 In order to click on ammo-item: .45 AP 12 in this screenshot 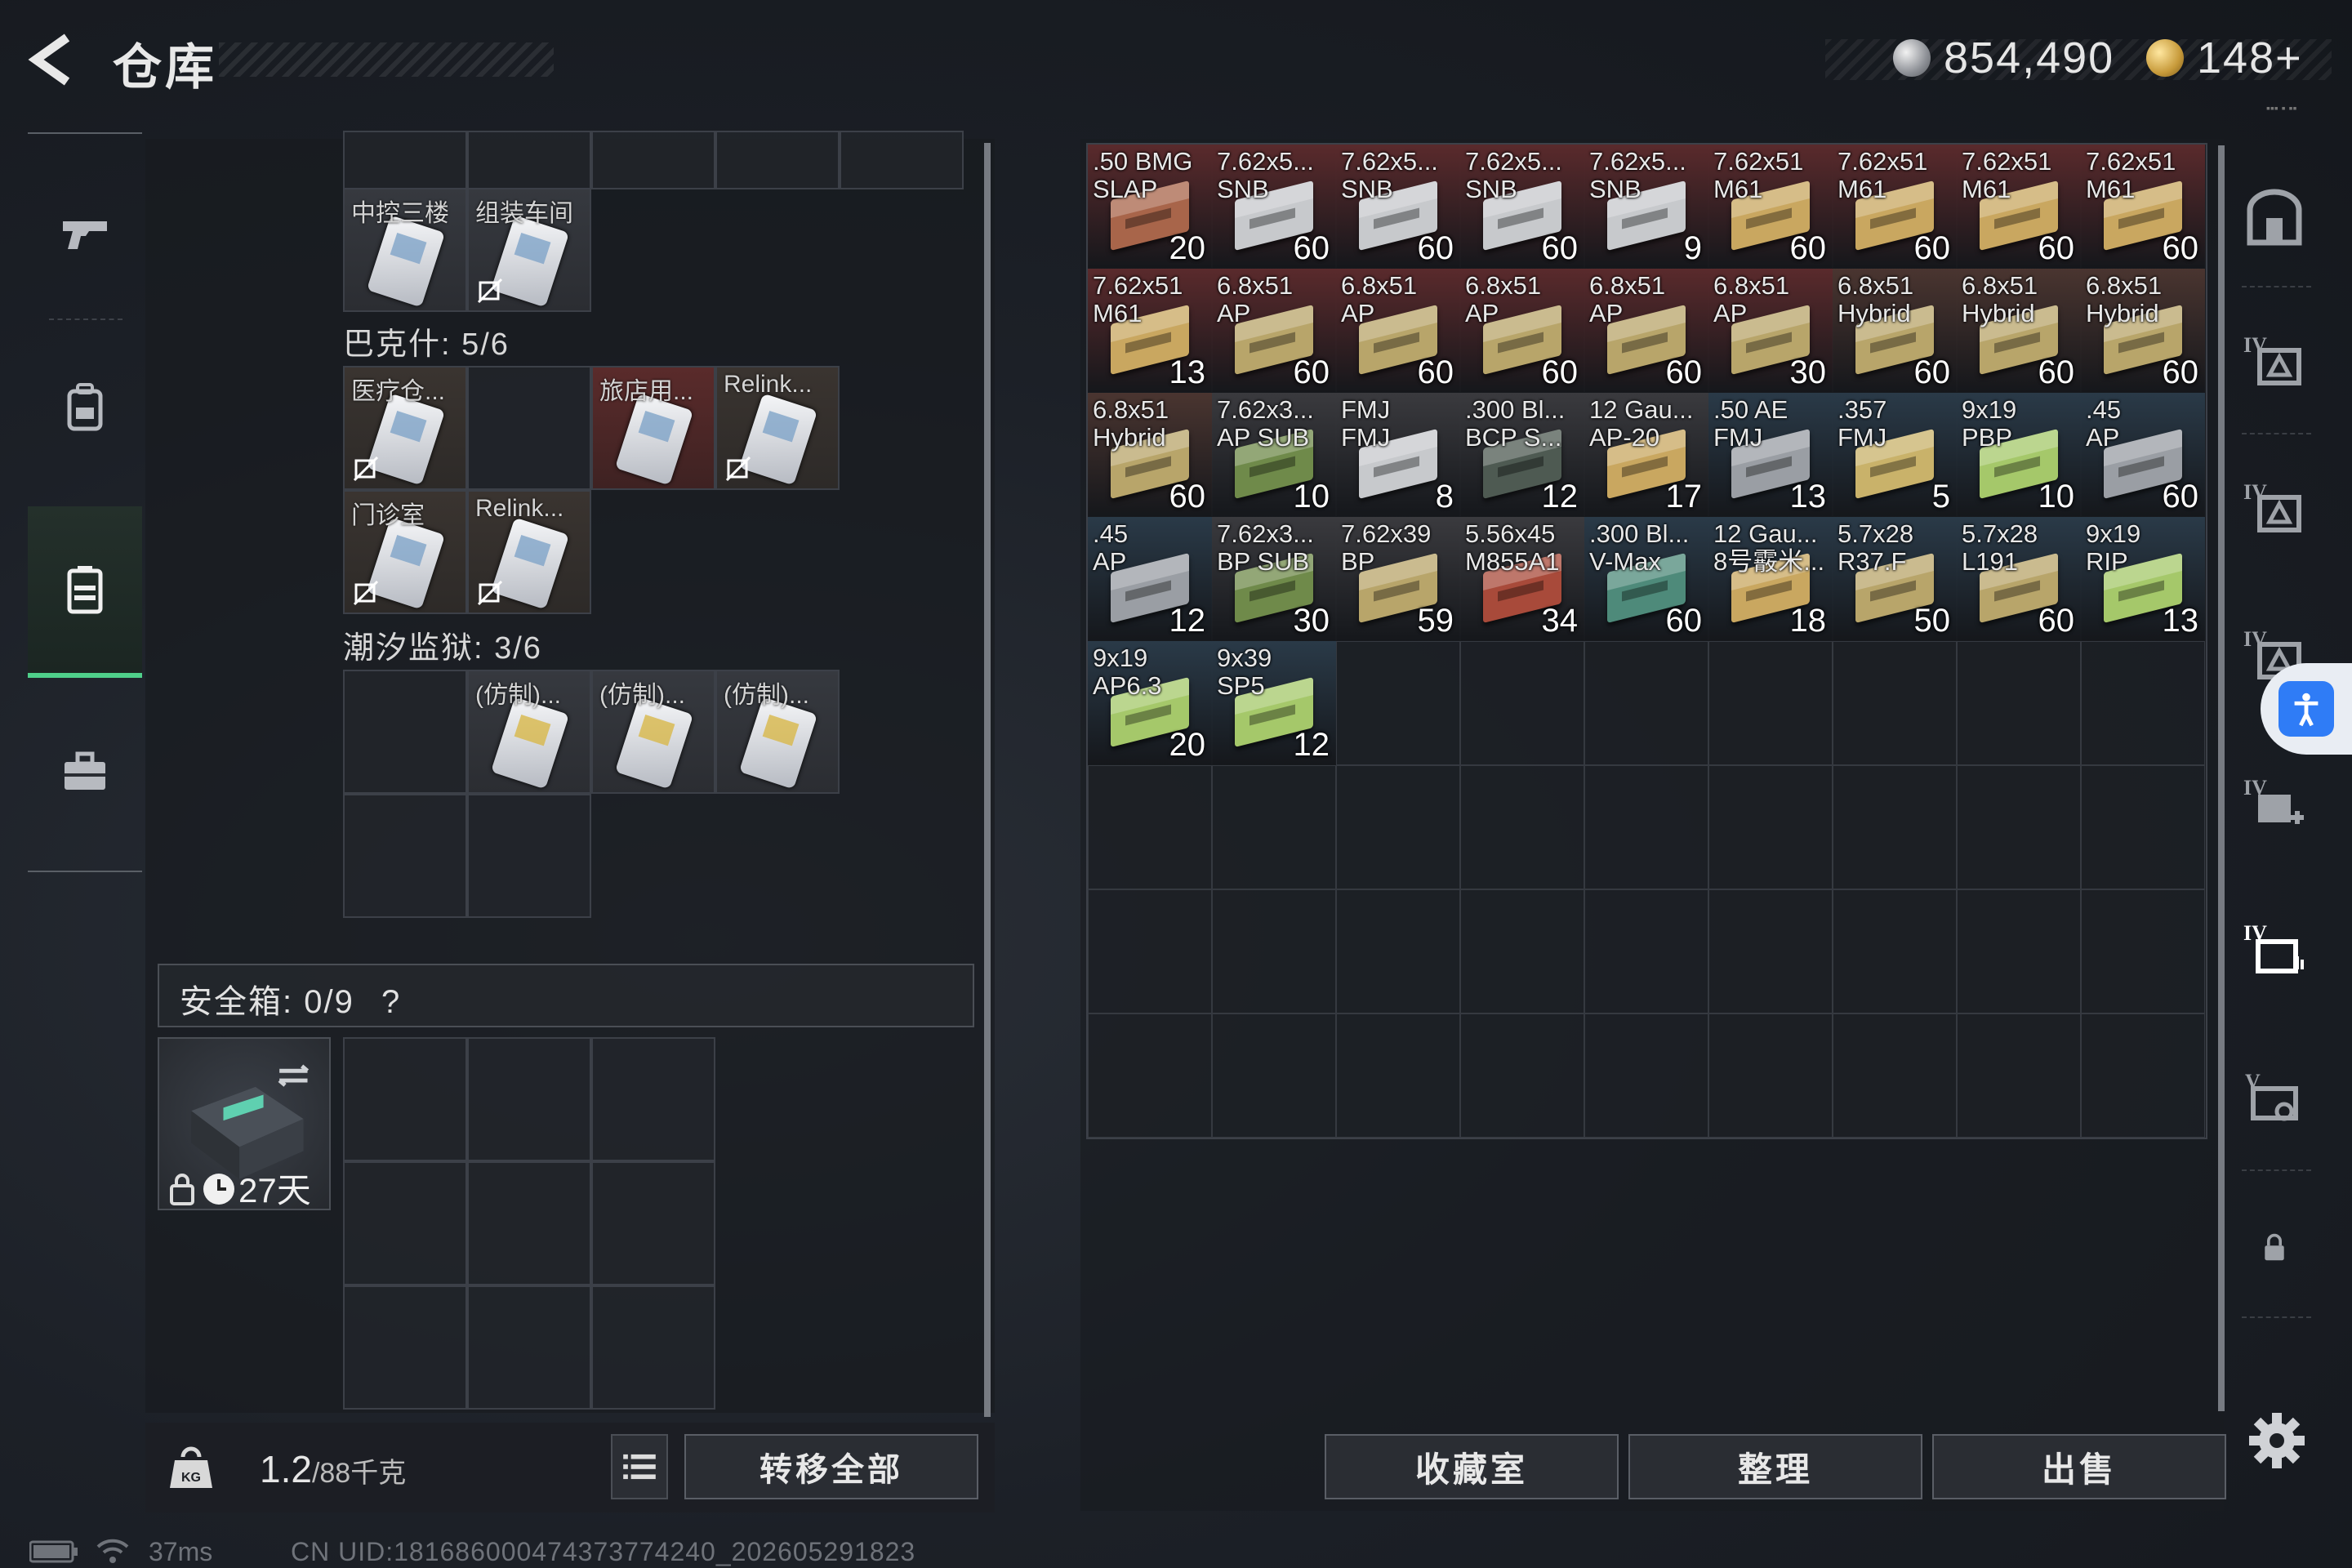, I will do `click(1150, 579)`.